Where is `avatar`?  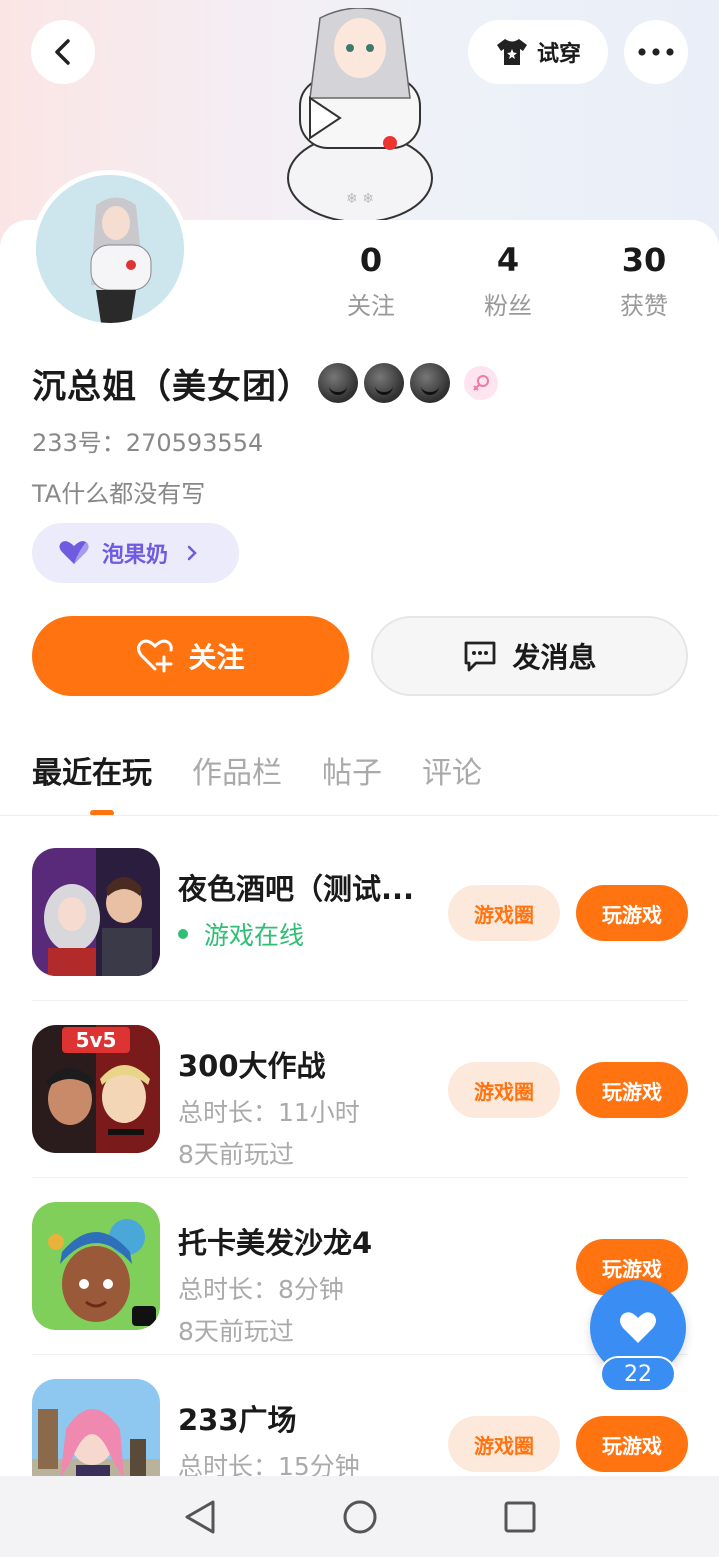
avatar is located at coordinates (110, 249).